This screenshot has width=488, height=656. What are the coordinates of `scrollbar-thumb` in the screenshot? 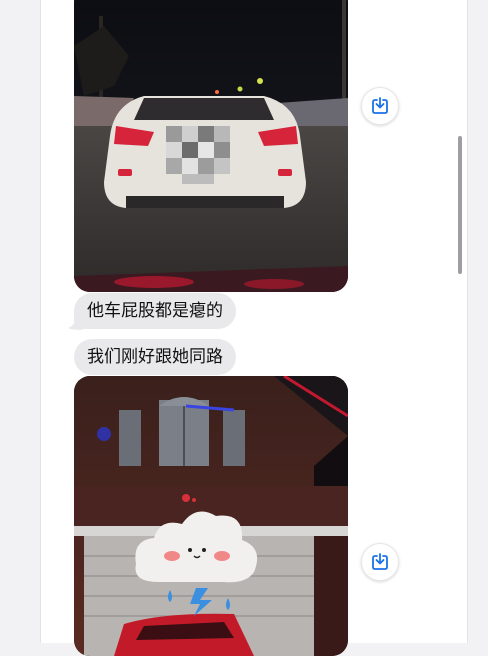 It's located at (460, 205).